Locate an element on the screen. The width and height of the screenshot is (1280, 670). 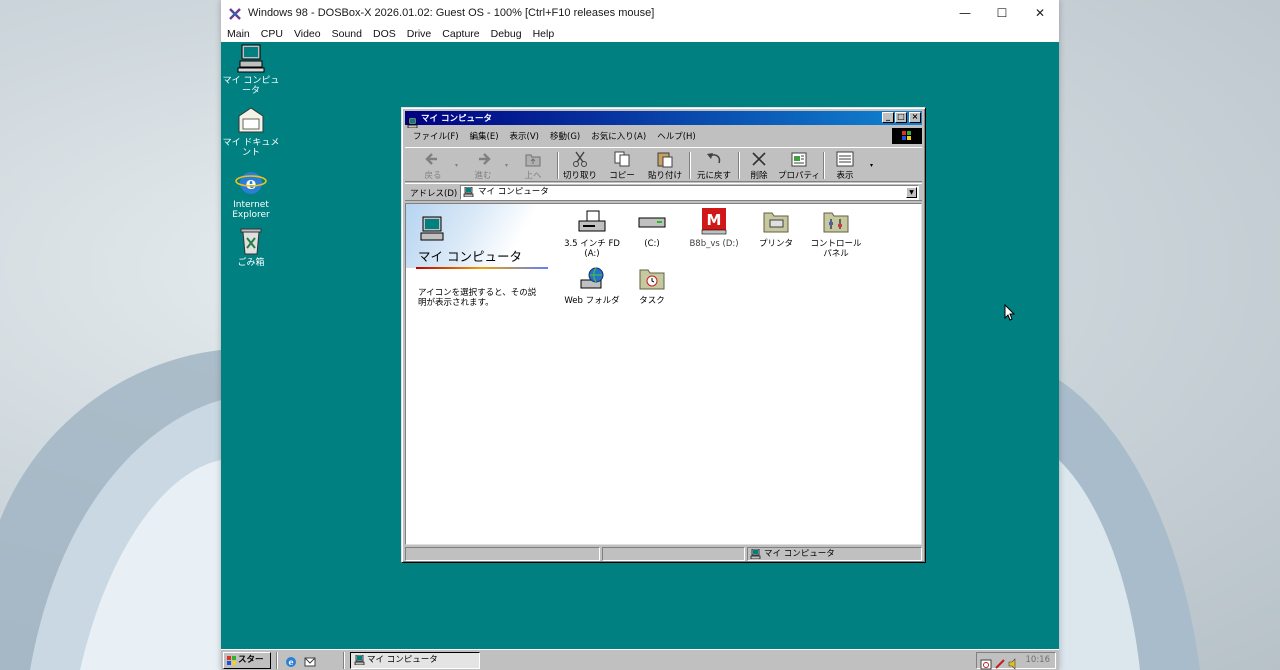
panel-divider is located at coordinates (482, 268).